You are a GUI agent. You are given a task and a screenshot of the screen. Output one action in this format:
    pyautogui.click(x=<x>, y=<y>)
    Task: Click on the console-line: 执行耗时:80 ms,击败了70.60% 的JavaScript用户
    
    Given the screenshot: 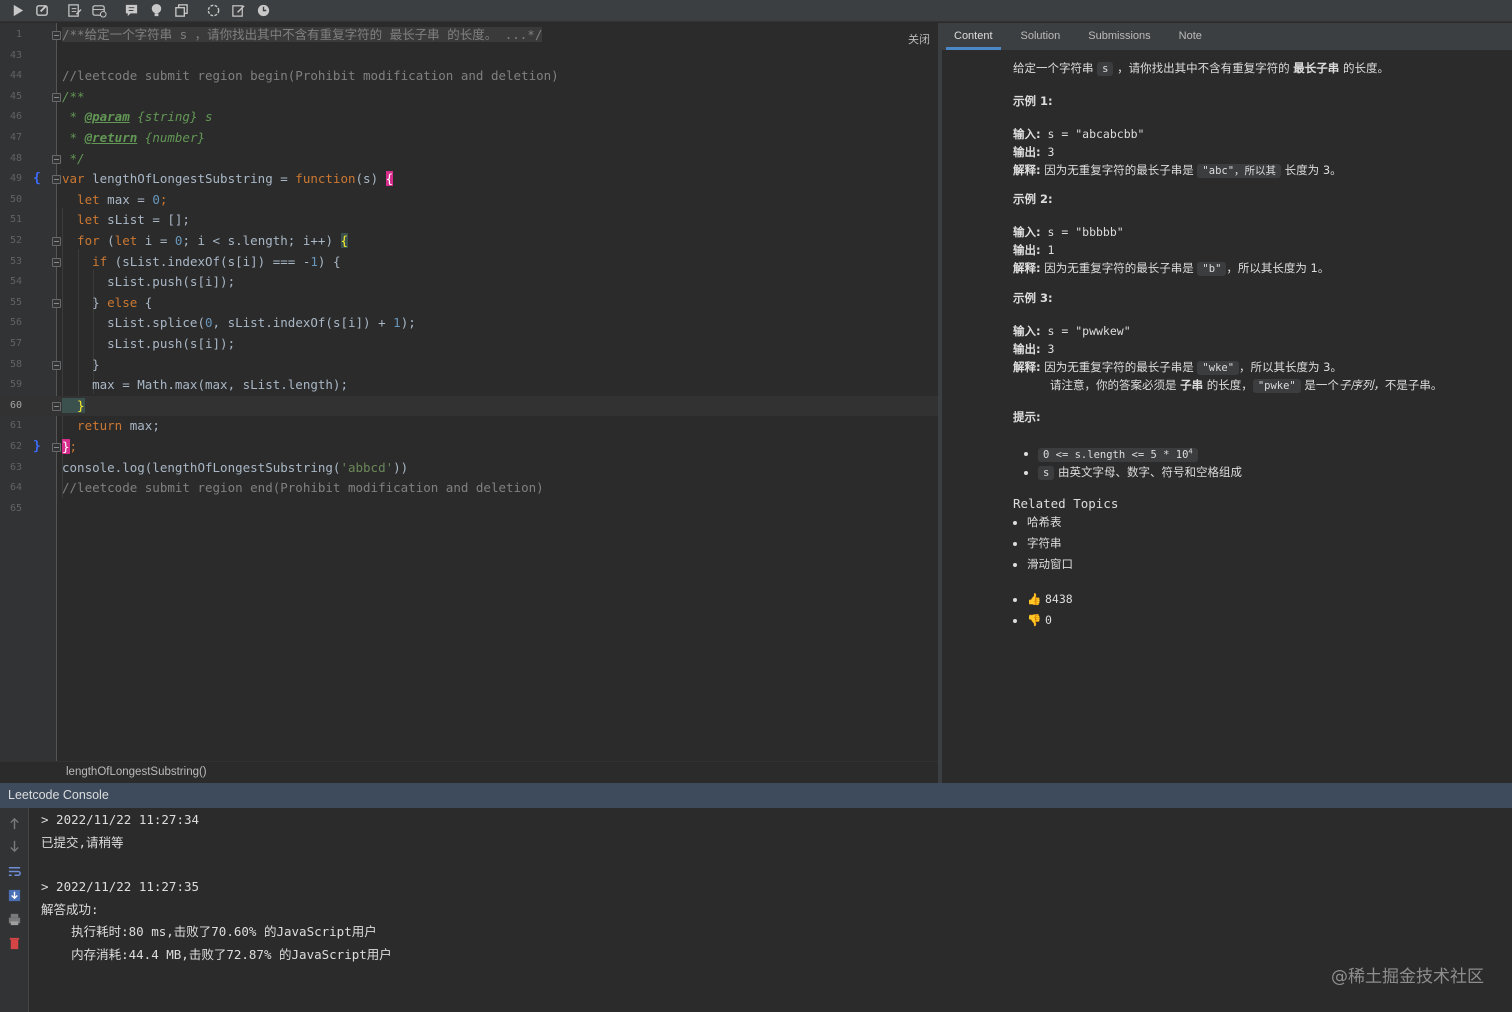 What is the action you would take?
    pyautogui.click(x=209, y=931)
    